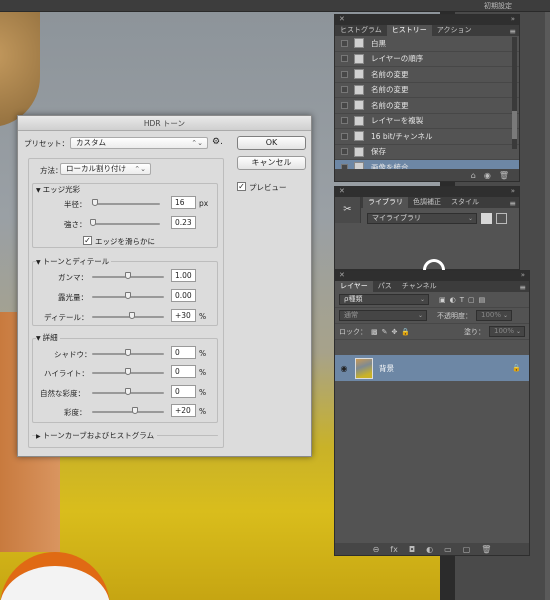  I want to click on radius-field: 16, so click(183, 202).